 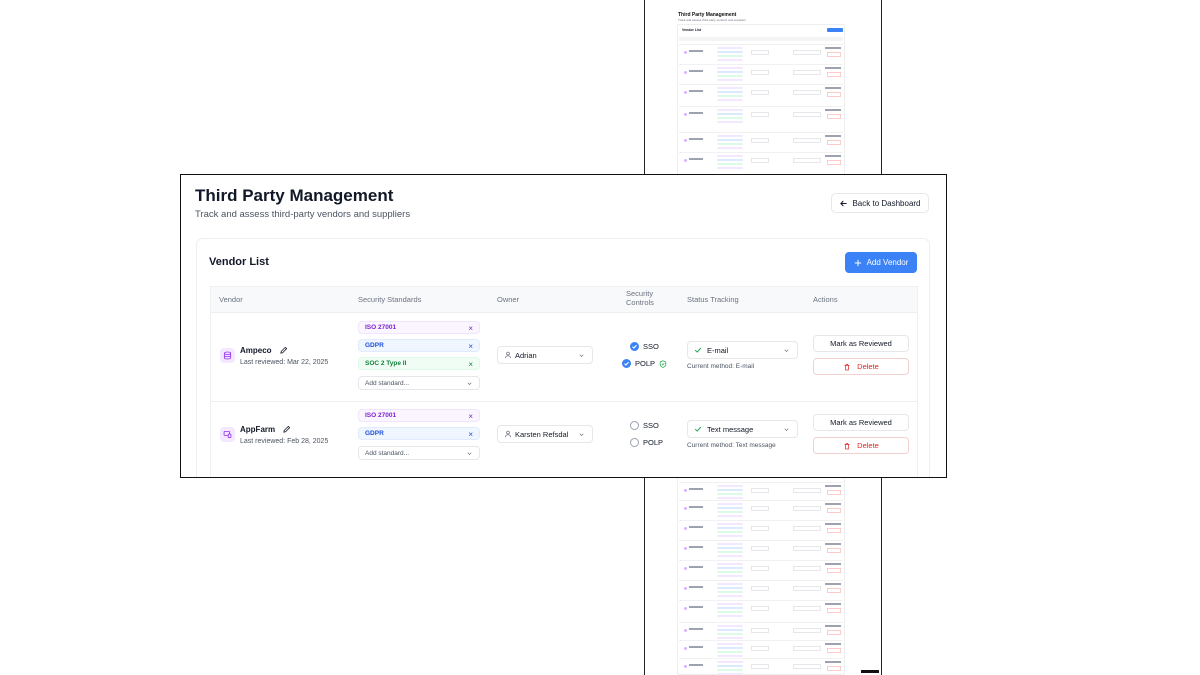 What do you see at coordinates (545, 355) in the screenshot?
I see `owner-select: Adrian` at bounding box center [545, 355].